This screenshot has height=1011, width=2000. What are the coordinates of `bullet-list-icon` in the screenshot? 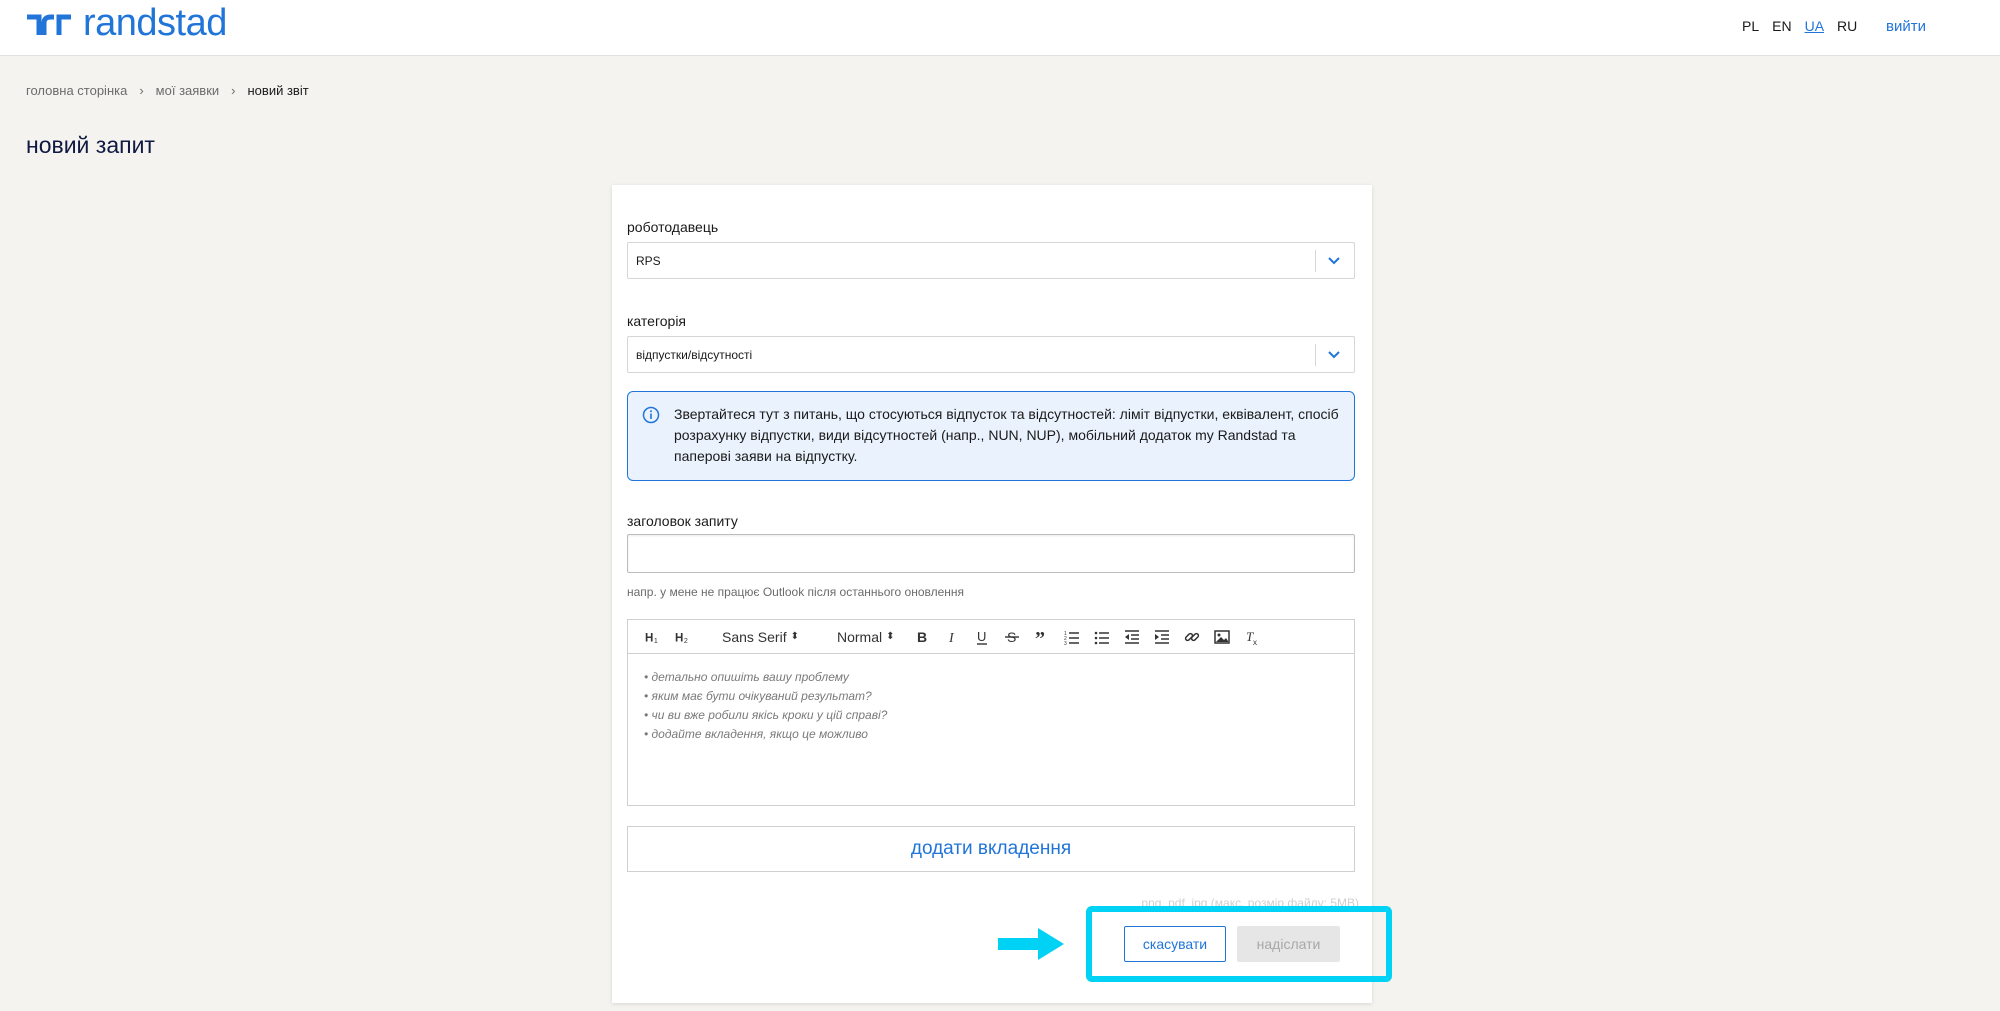 It's located at (1101, 637).